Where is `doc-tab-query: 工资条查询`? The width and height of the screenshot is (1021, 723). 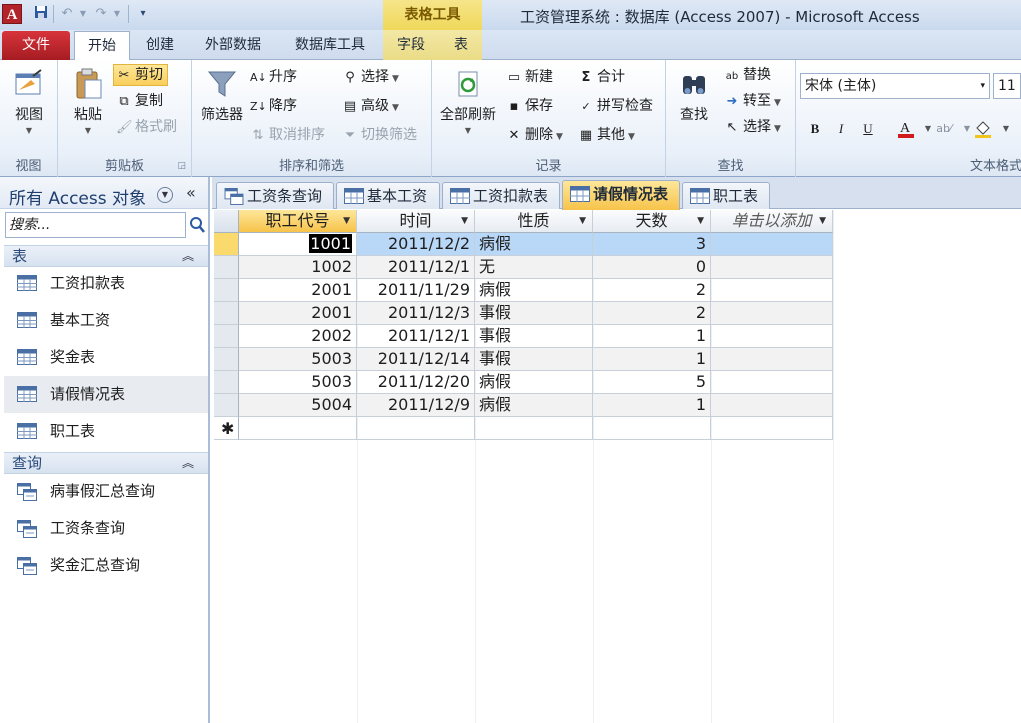 doc-tab-query: 工资条查询 is located at coordinates (275, 195).